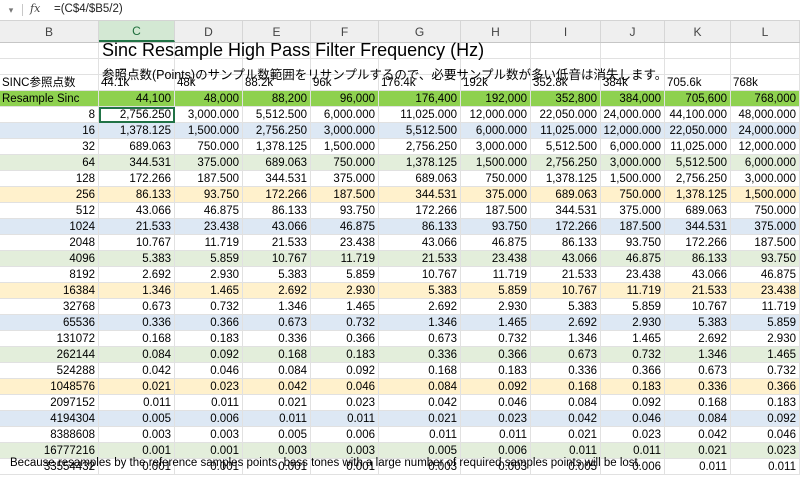  Describe the element at coordinates (566, 403) in the screenshot. I see `frequency-cell: 0.084` at that location.